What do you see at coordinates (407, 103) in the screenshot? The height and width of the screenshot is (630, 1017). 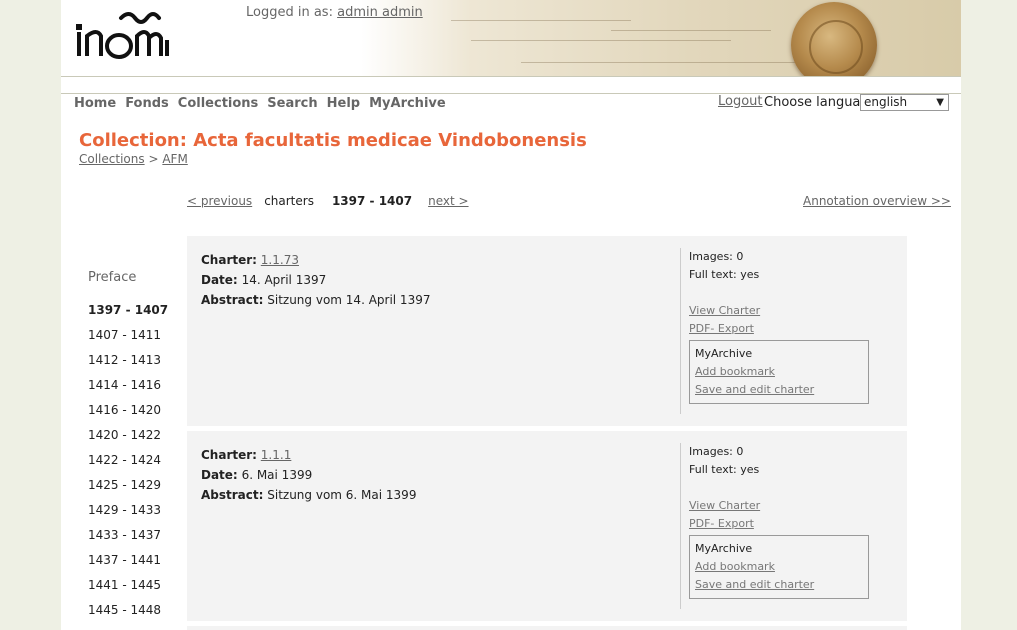 I see `nav-myarchive: MyArchive` at bounding box center [407, 103].